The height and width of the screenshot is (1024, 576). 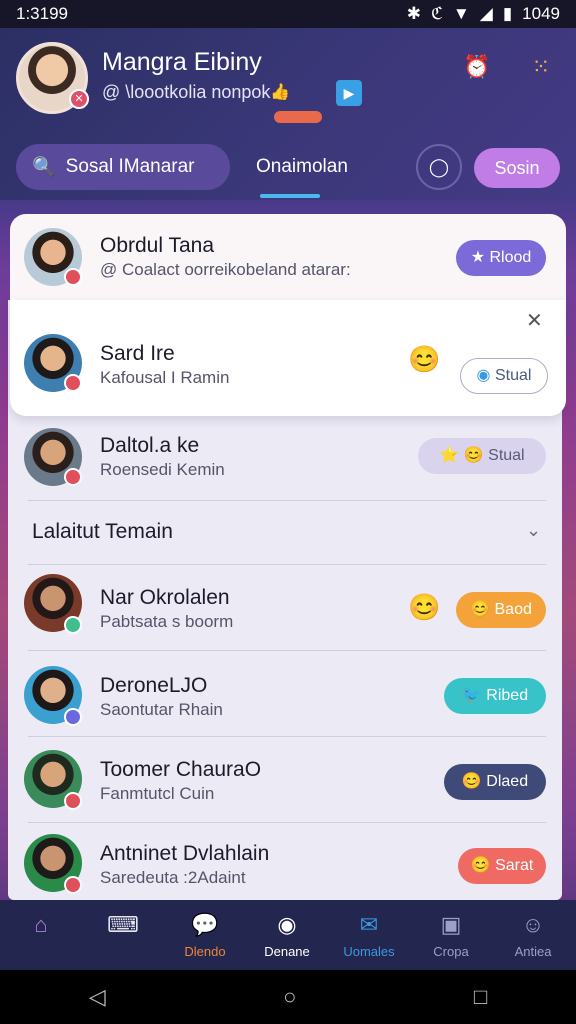 I want to click on friend-status: Roensedi Kemin, so click(x=162, y=469).